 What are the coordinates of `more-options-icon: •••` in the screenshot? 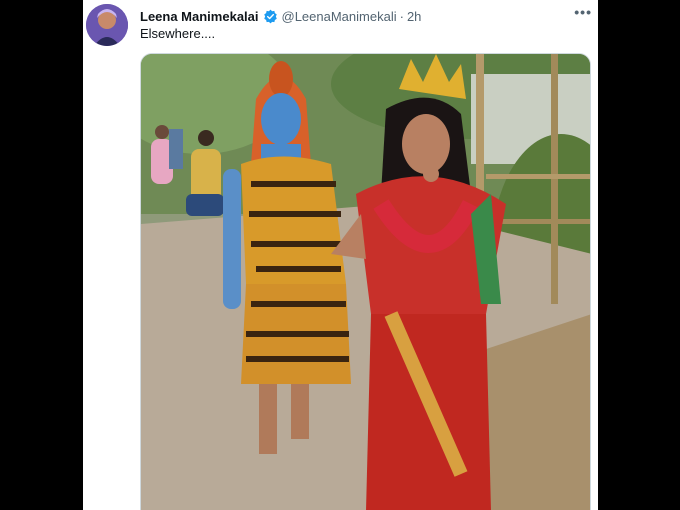 It's located at (583, 12).